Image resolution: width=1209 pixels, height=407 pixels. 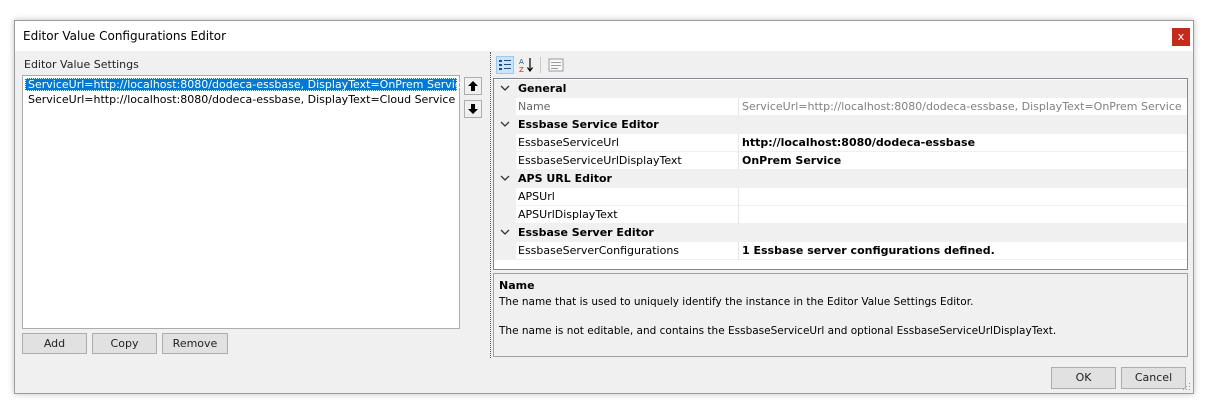 I want to click on categorized-icon, so click(x=505, y=65).